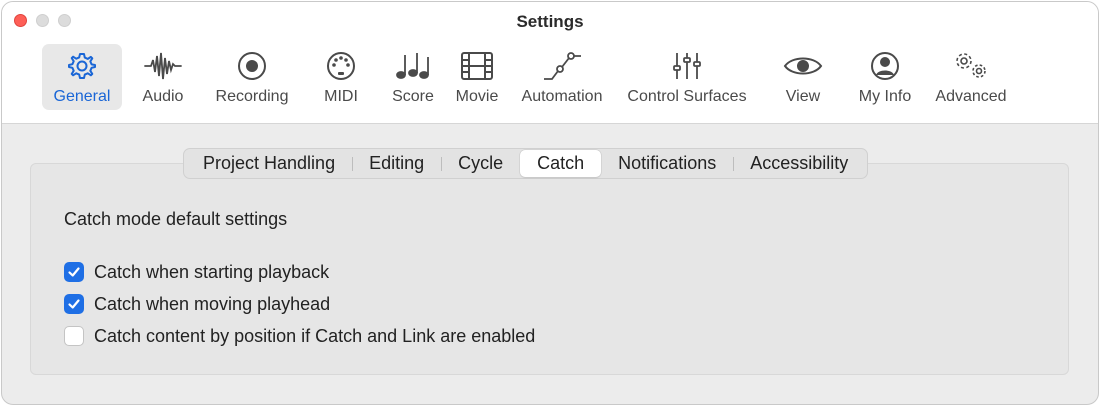 The width and height of the screenshot is (1102, 408). Describe the element at coordinates (667, 163) in the screenshot. I see `subtab-notifications: Notifications` at that location.